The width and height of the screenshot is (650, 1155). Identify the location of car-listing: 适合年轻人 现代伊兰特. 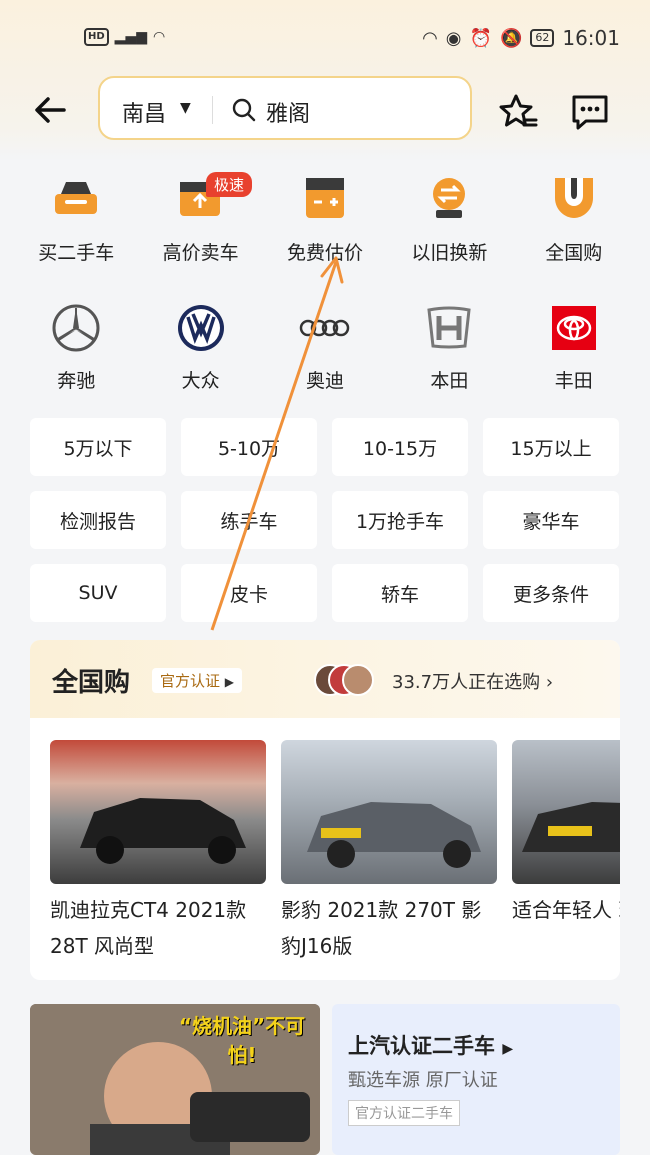
(566, 852).